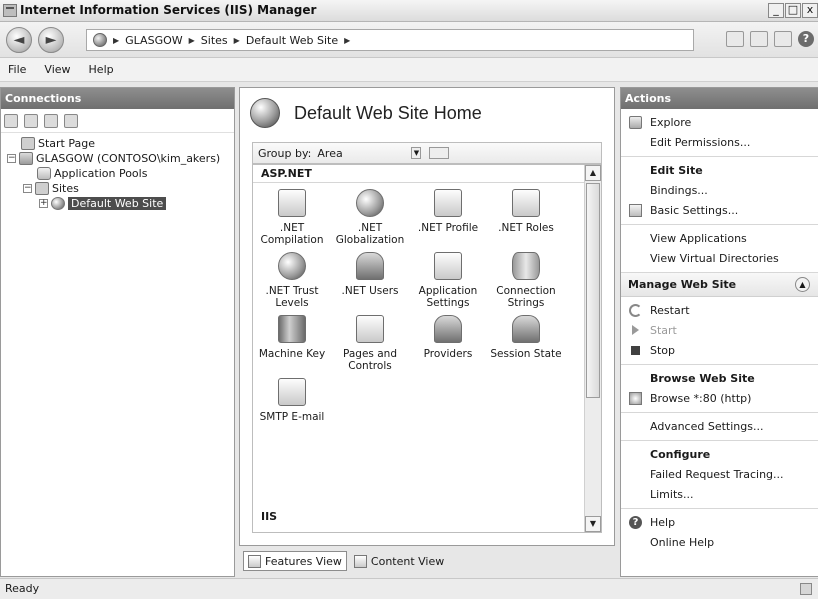  Describe the element at coordinates (593, 173) in the screenshot. I see `scroll-up-icon: ▲` at that location.